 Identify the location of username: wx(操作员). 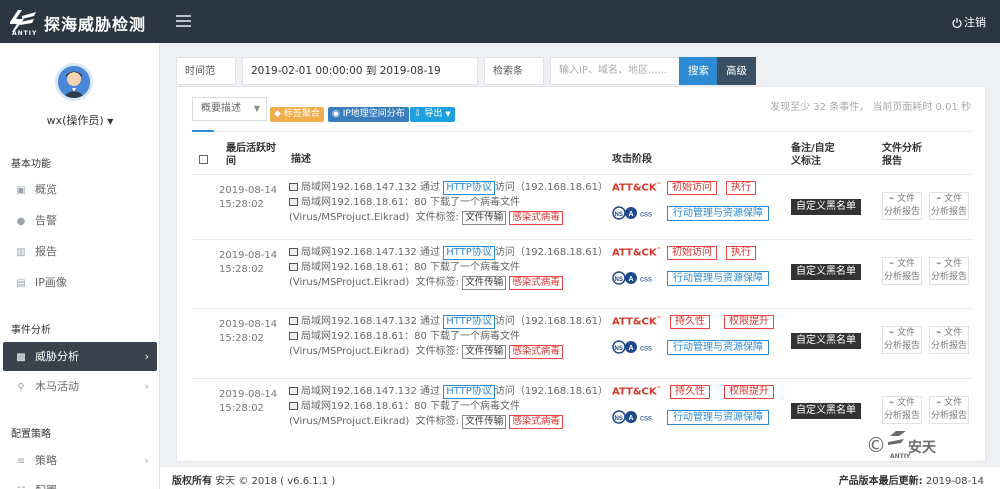
(75, 120).